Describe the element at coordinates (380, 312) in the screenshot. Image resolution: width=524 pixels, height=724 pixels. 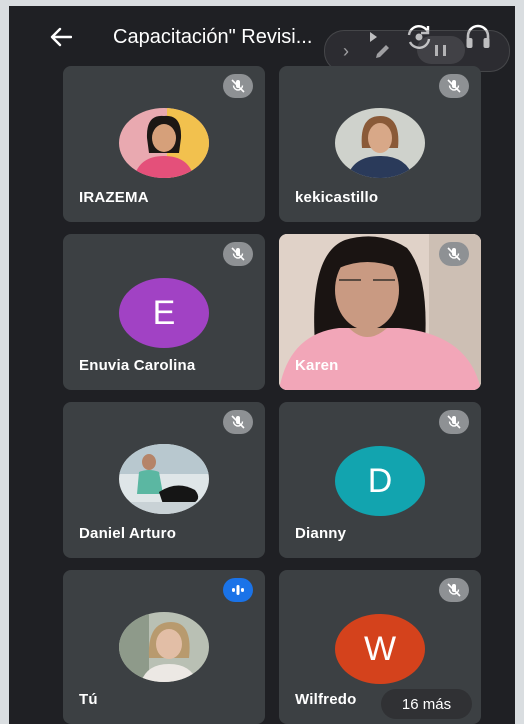
I see `participant-video-tile: Karen` at that location.